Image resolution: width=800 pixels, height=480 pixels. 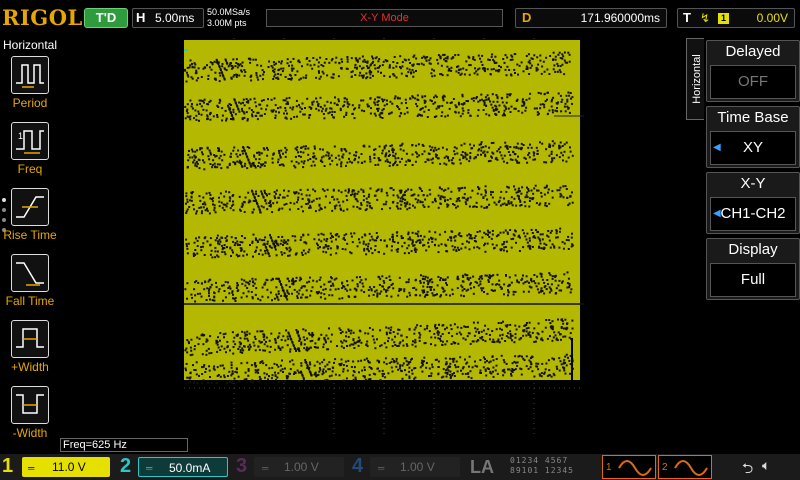 What do you see at coordinates (753, 71) in the screenshot?
I see `delayed-softkey: Delayed OFF` at bounding box center [753, 71].